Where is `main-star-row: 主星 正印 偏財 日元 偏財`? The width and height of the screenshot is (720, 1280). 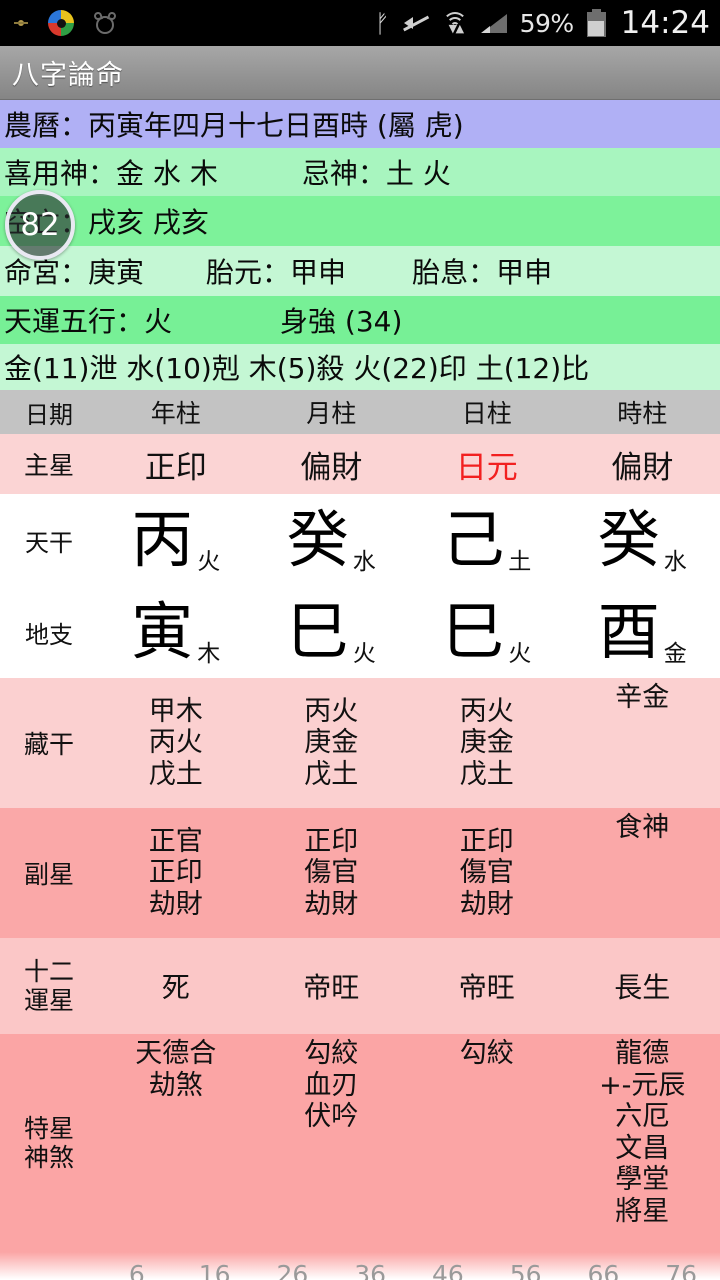 main-star-row: 主星 正印 偏財 日元 偏財 is located at coordinates (360, 464).